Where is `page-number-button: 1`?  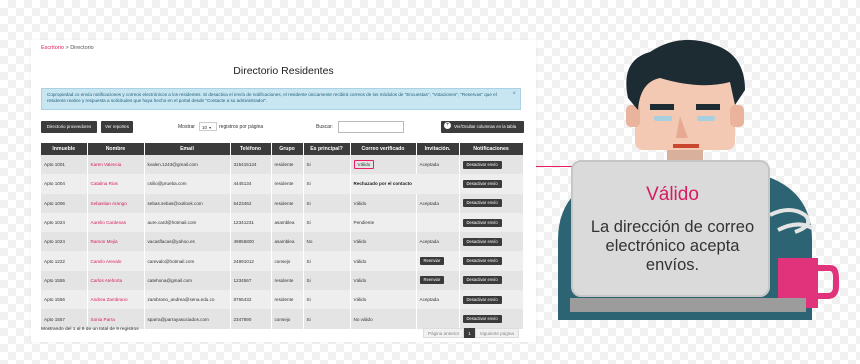 page-number-button: 1 is located at coordinates (469, 333).